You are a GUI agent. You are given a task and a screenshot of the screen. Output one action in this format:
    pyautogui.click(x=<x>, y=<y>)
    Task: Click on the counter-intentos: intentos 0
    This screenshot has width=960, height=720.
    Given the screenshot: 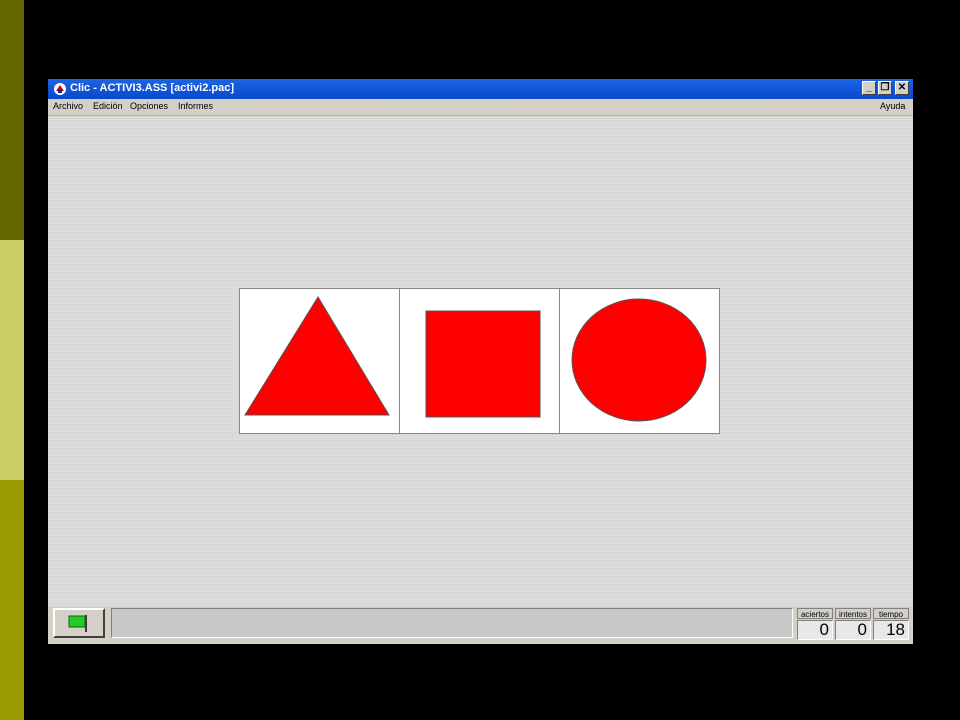 What is the action you would take?
    pyautogui.click(x=853, y=624)
    